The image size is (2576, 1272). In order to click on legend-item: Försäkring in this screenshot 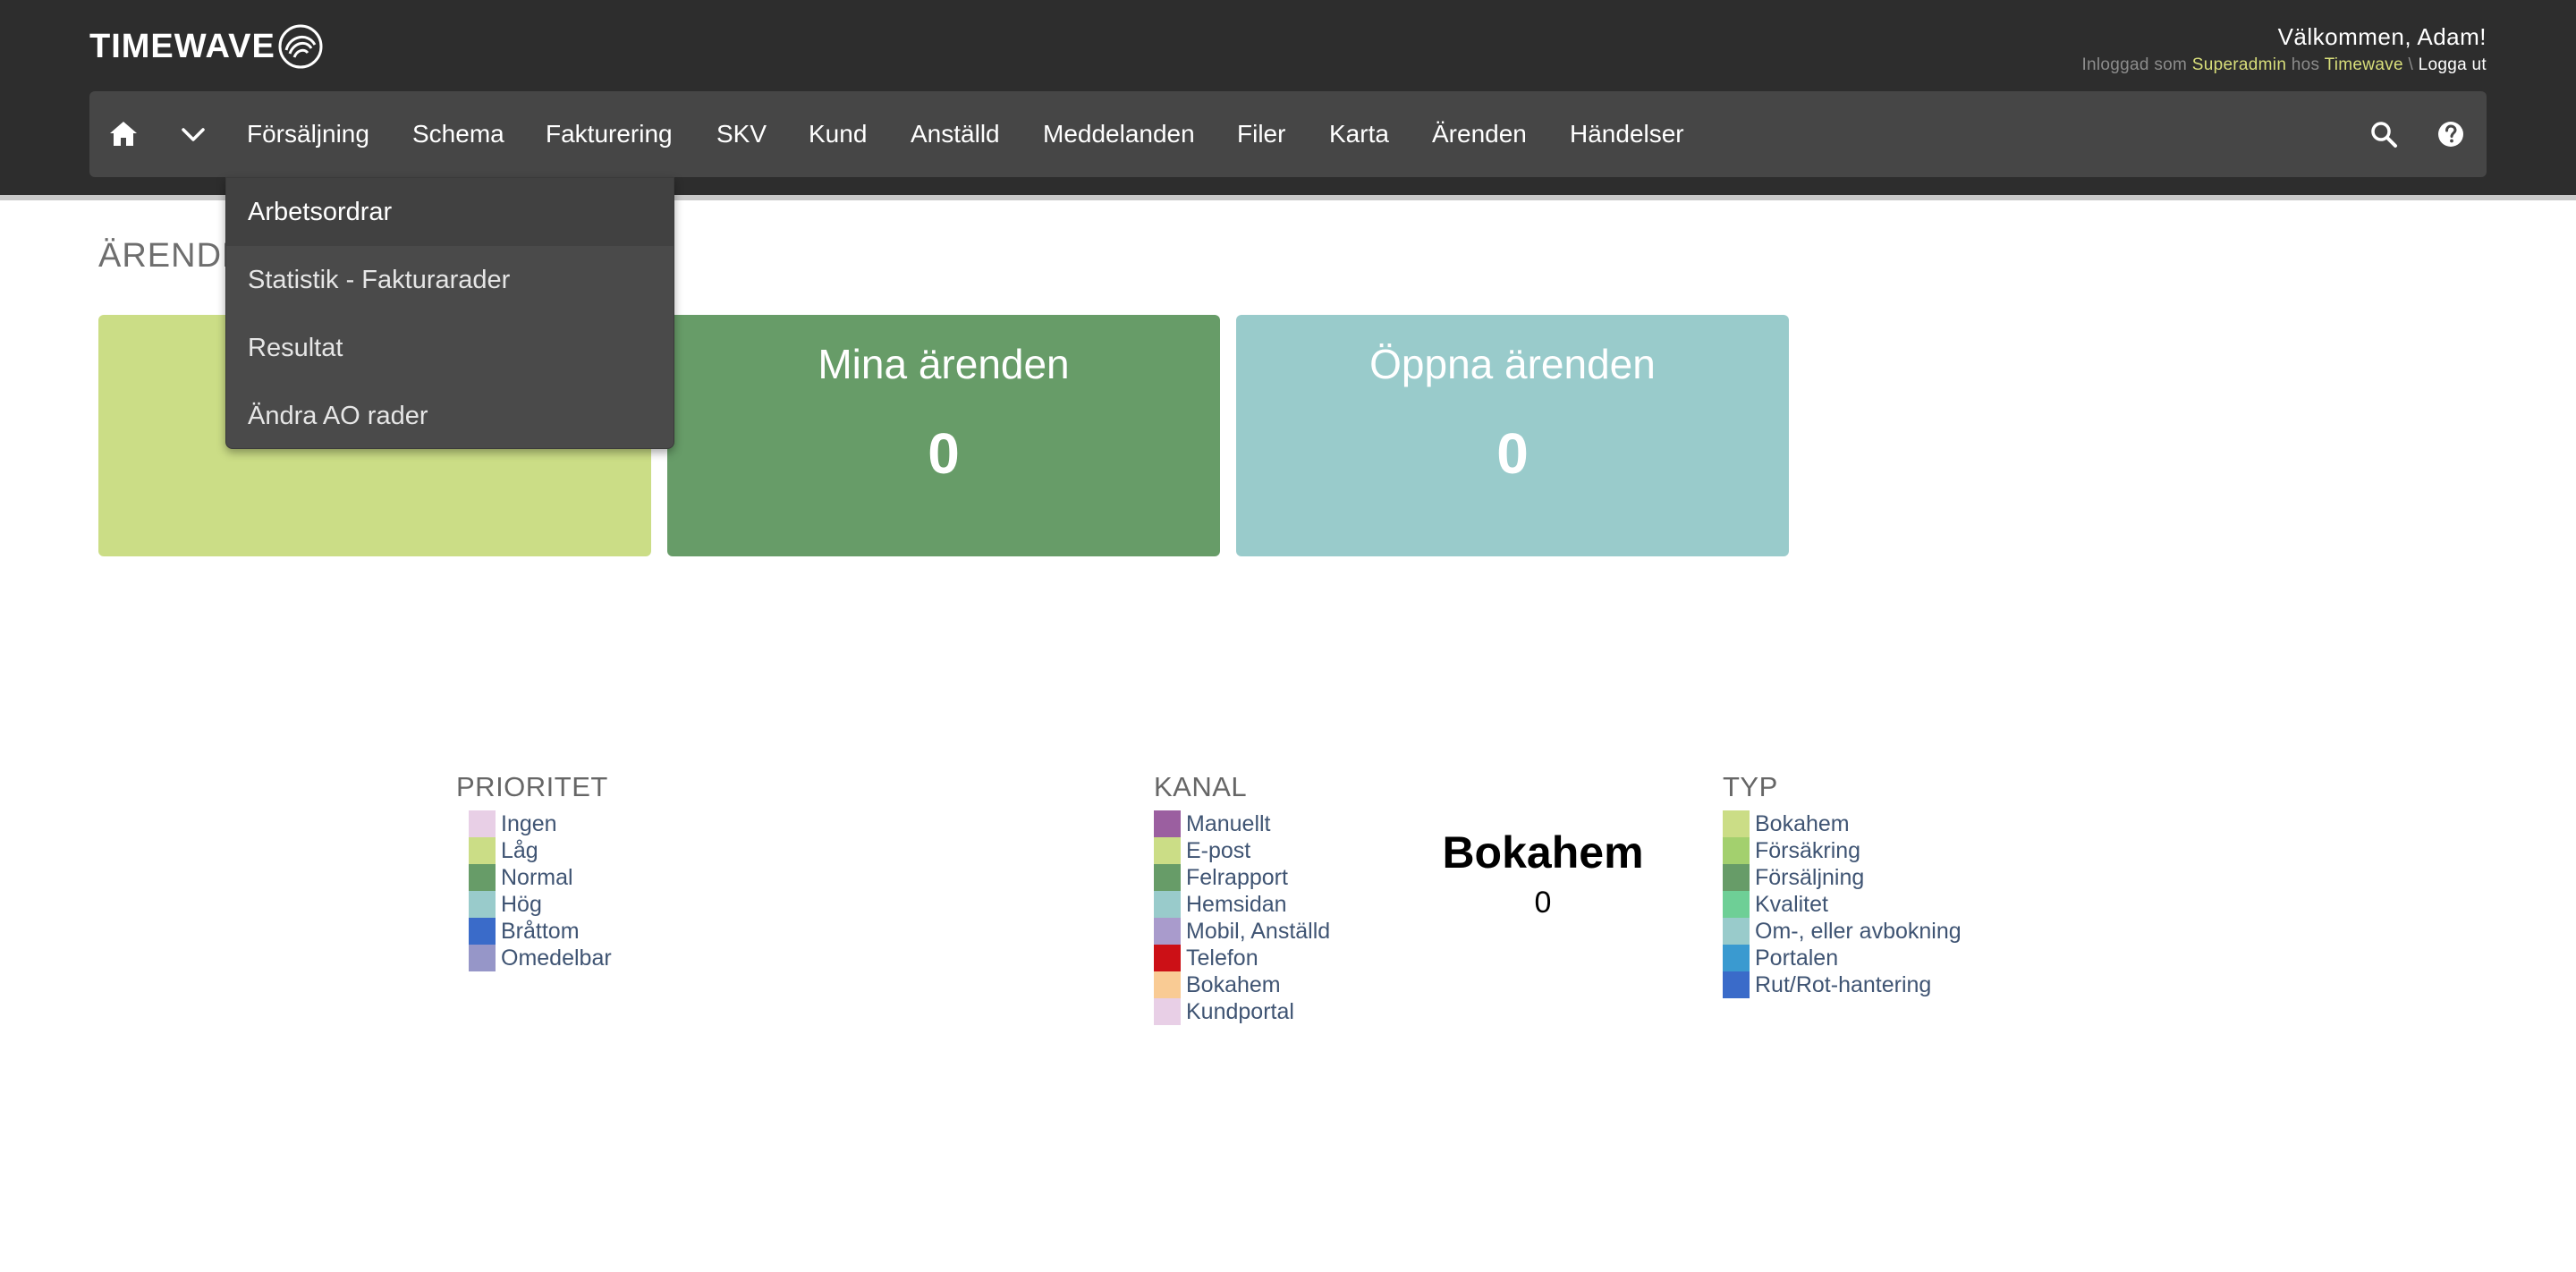, I will do `click(1842, 850)`.